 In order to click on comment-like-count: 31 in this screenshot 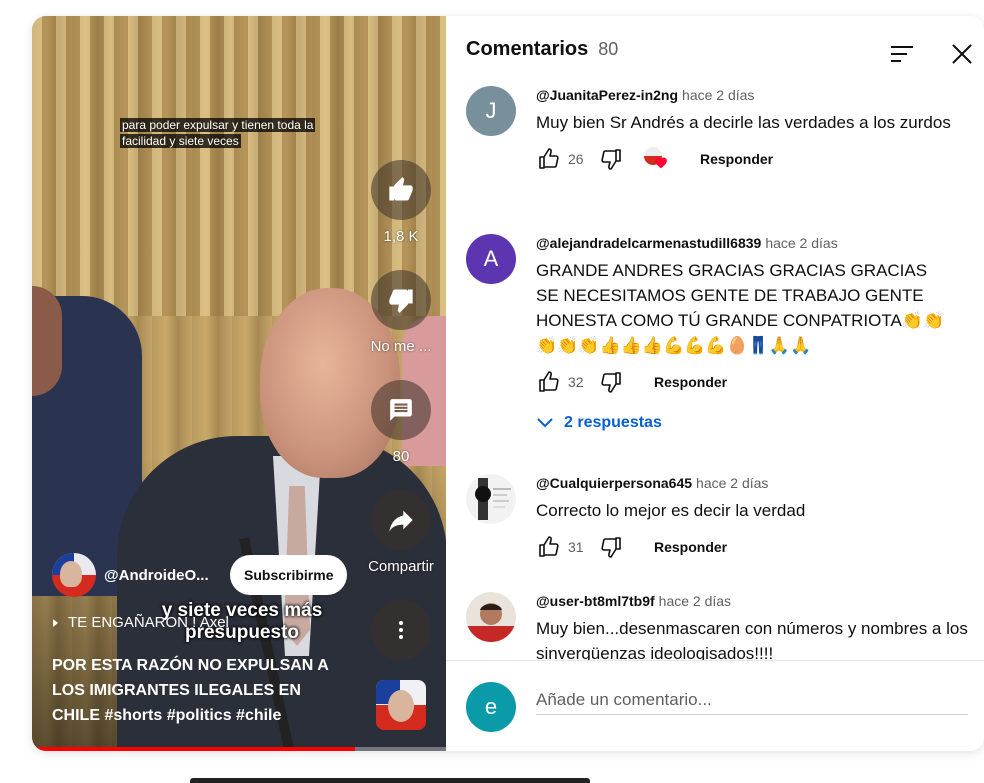, I will do `click(576, 547)`.